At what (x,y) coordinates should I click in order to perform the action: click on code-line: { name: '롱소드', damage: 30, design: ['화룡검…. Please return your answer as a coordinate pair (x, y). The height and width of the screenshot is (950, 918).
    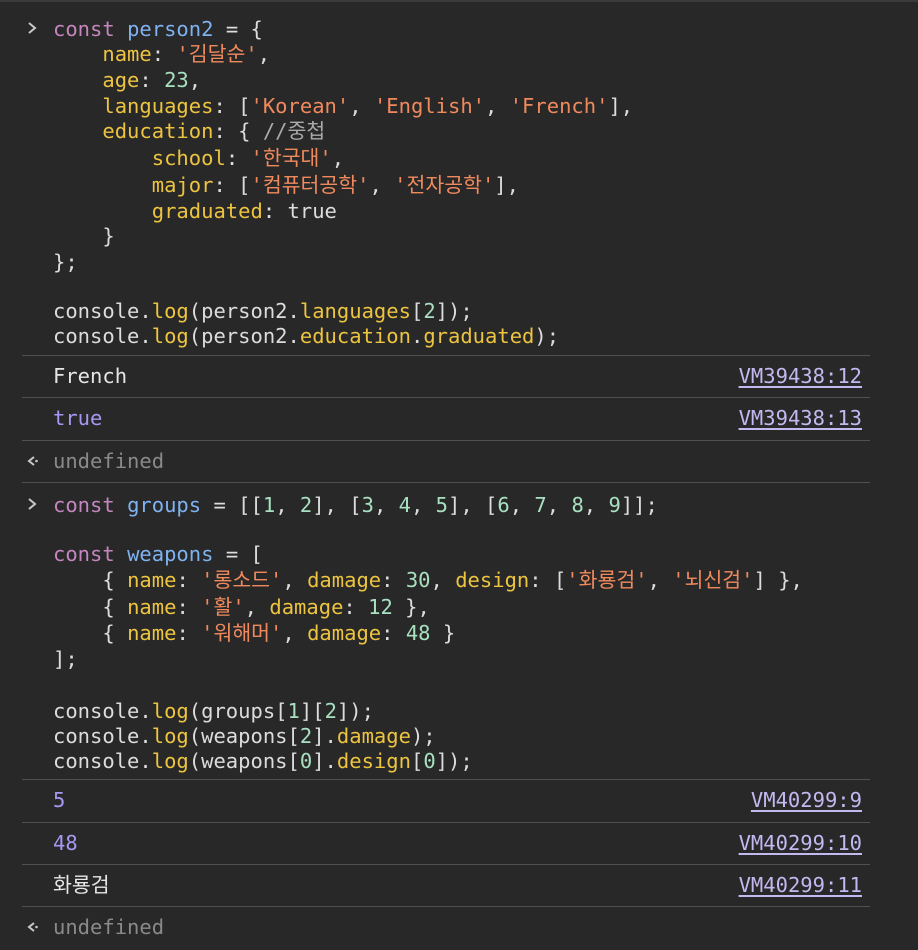
    Looking at the image, I should click on (428, 580).